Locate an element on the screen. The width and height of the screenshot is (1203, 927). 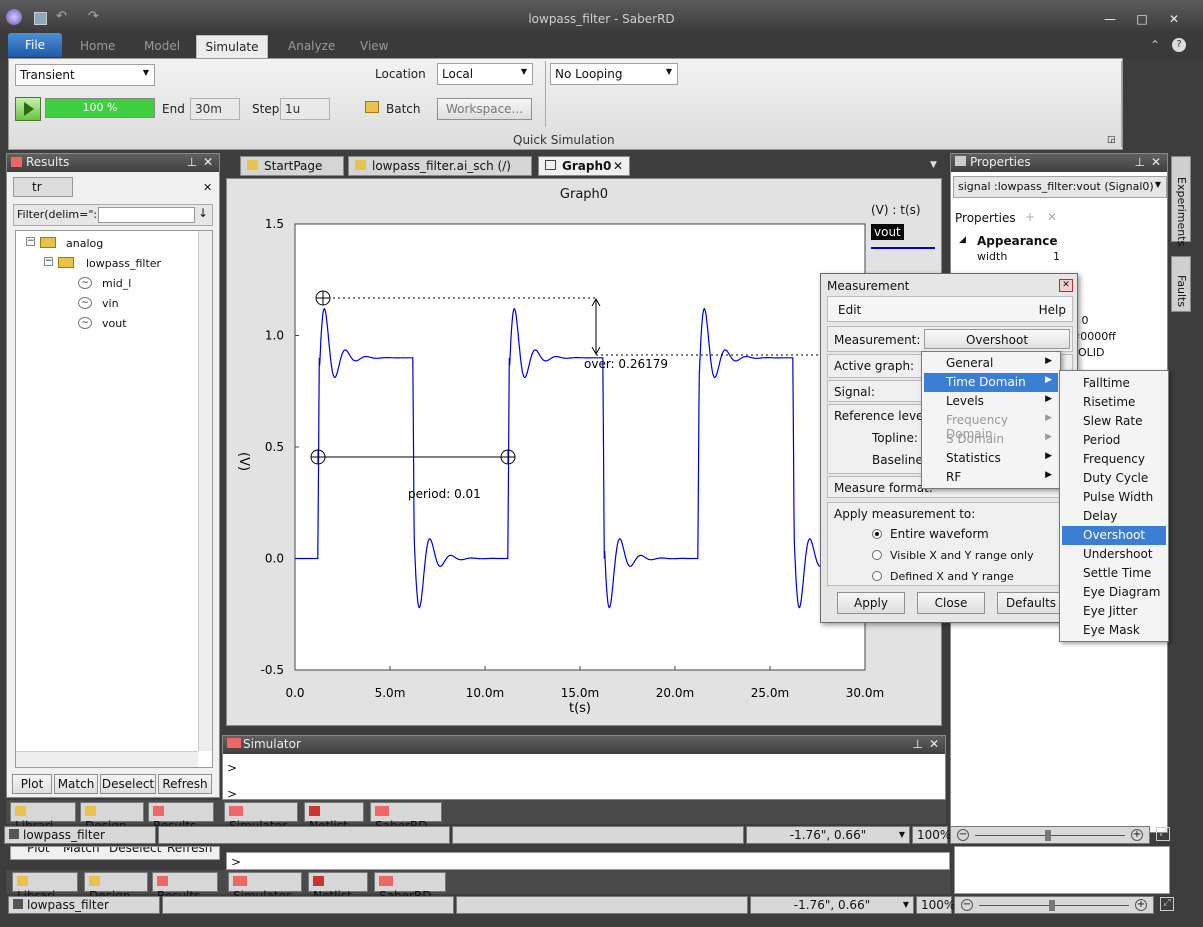
apply-button: Apply is located at coordinates (871, 603).